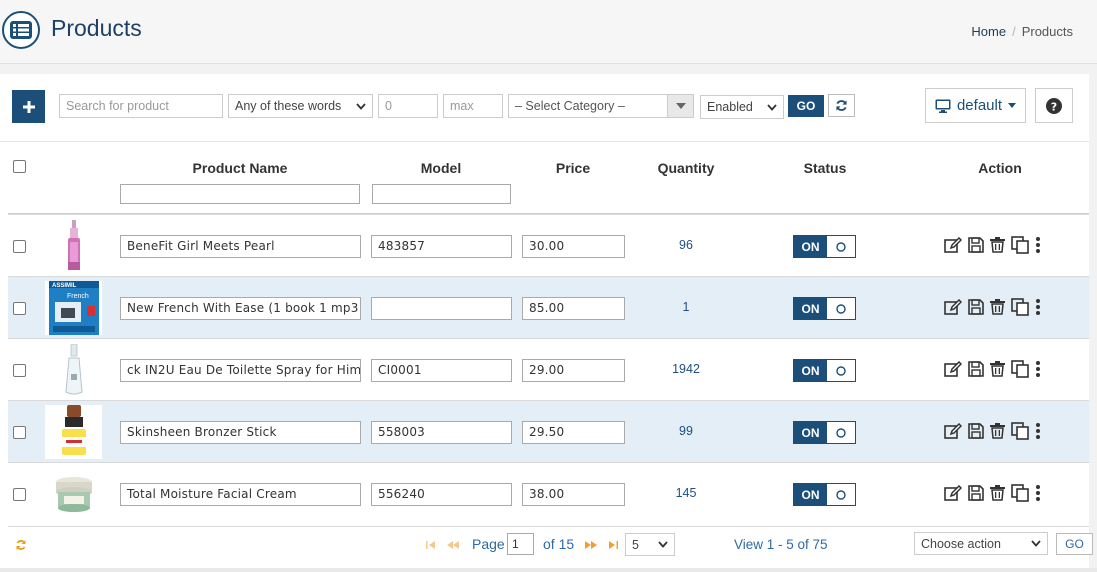 The image size is (1097, 572). What do you see at coordinates (240, 168) in the screenshot?
I see `column-header-product-name: Product Name` at bounding box center [240, 168].